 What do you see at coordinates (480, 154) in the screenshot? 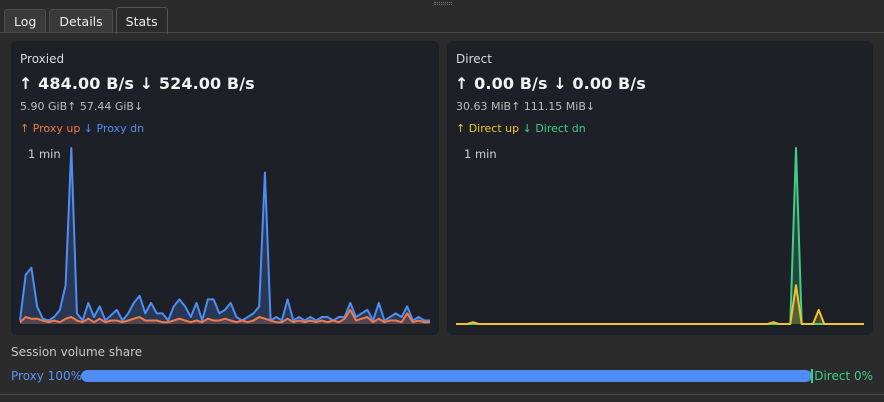
I see `direct-window-label: 1 min` at bounding box center [480, 154].